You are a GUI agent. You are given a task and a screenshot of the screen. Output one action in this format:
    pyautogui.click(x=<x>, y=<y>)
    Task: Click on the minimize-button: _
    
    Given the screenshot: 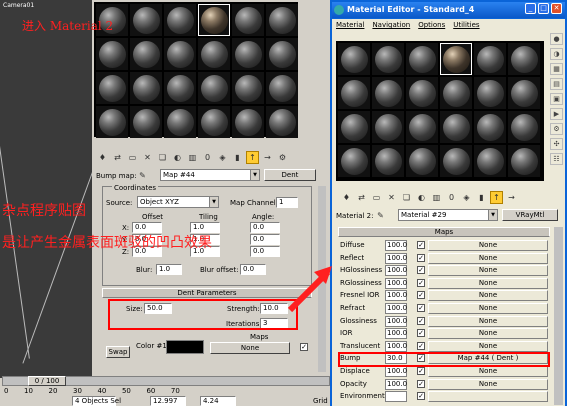 What is the action you would take?
    pyautogui.click(x=530, y=8)
    